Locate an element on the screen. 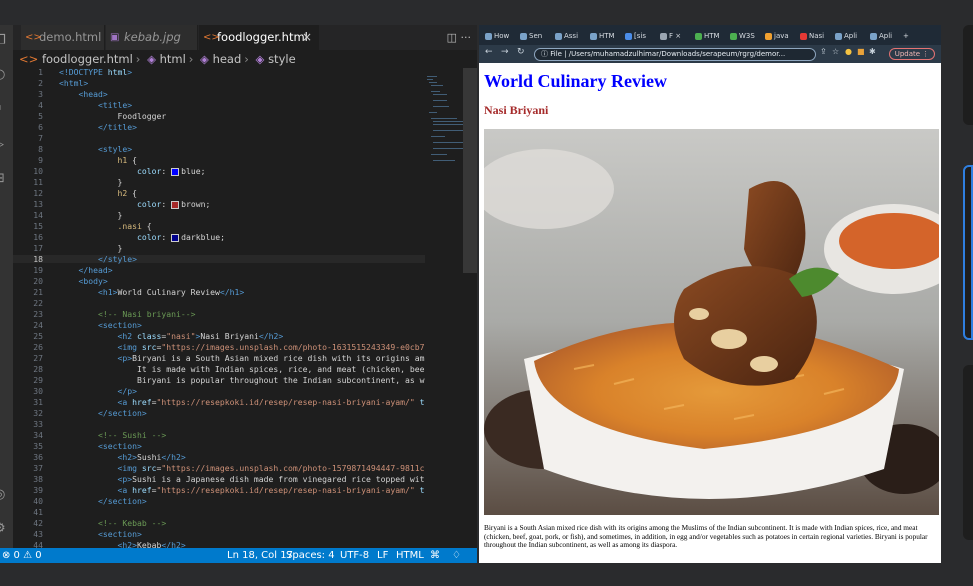 The image size is (973, 586). minimap is located at coordinates (444, 308).